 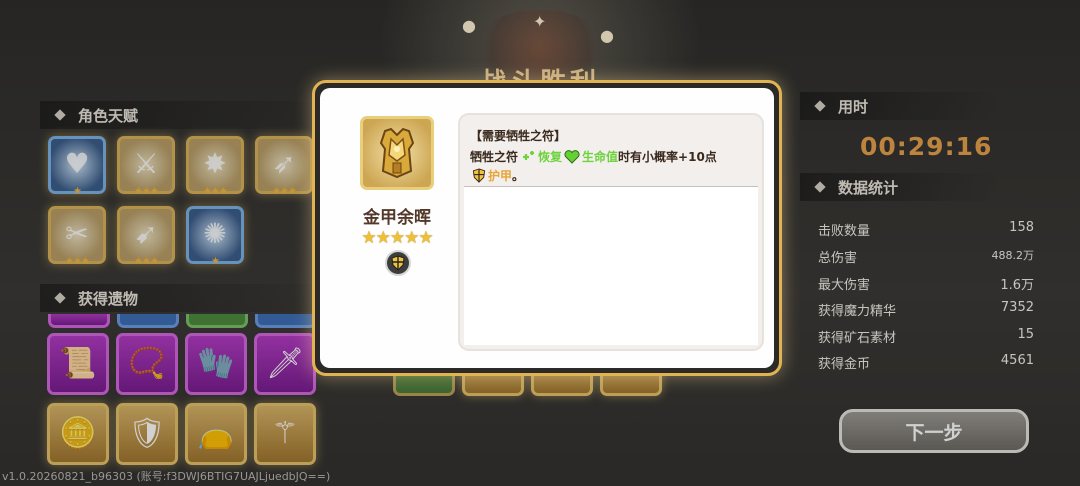 What do you see at coordinates (397, 218) in the screenshot?
I see `item-name: 金甲余晖` at bounding box center [397, 218].